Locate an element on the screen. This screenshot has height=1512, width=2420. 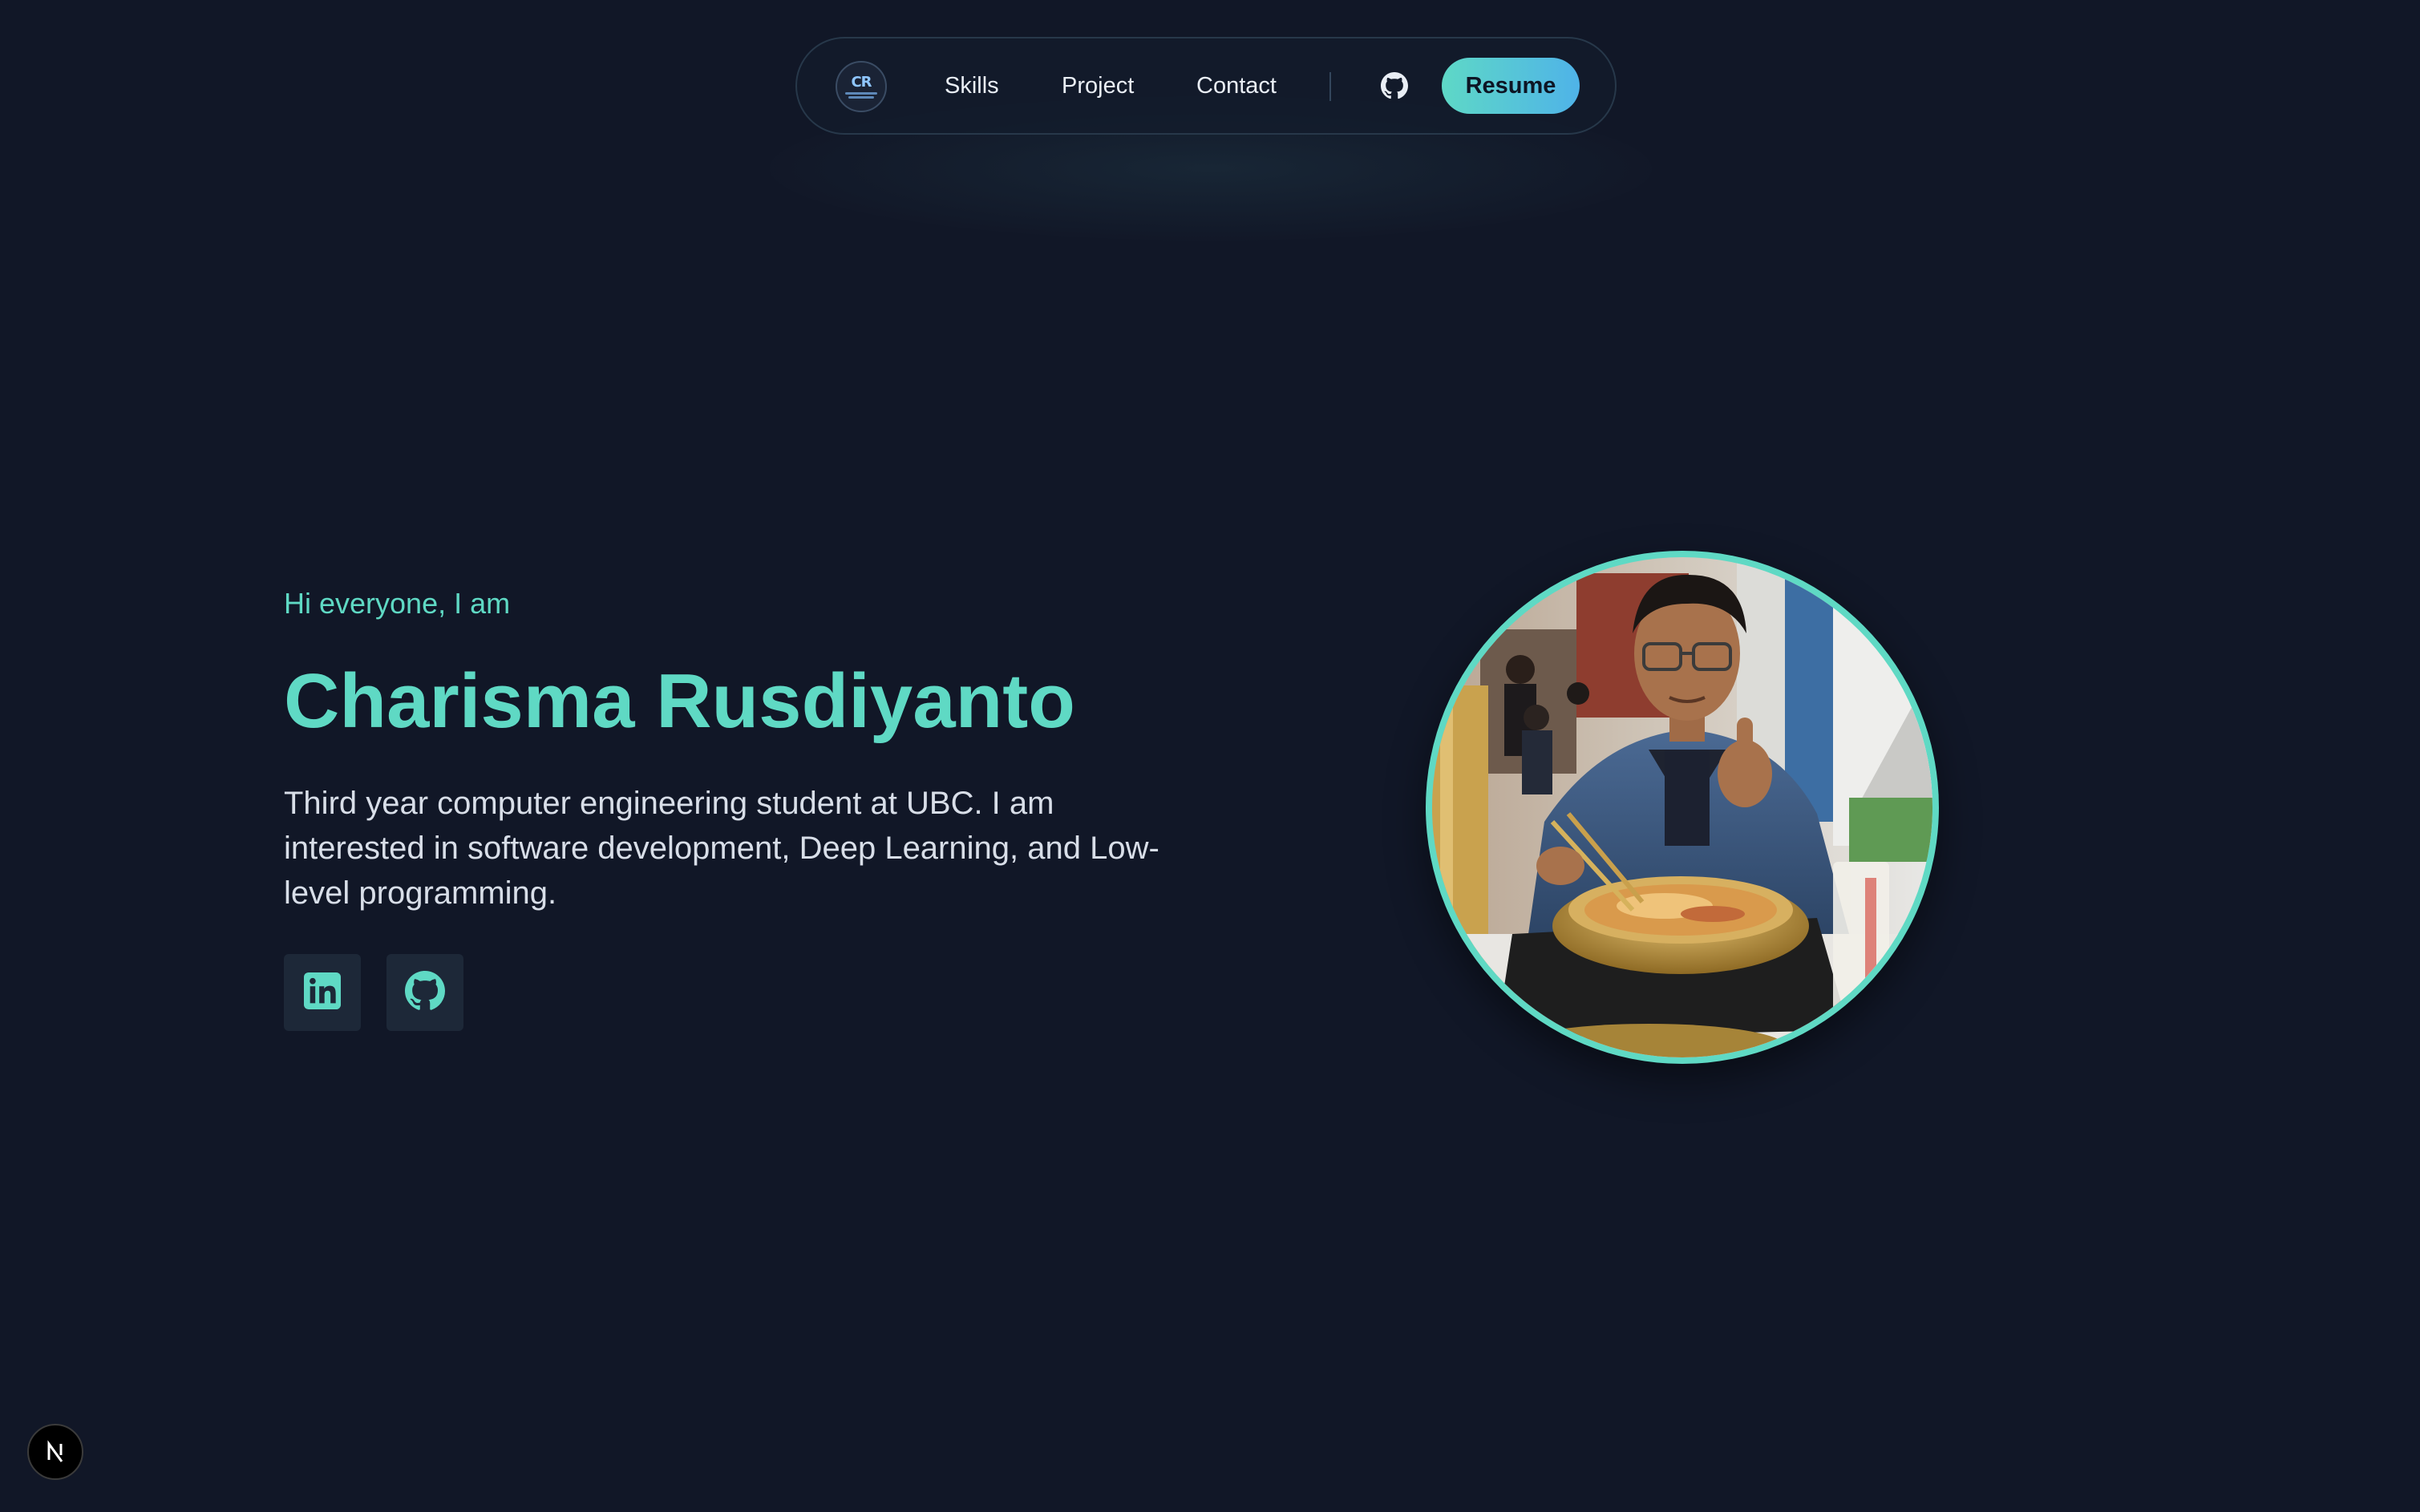
nav-link-project: Project is located at coordinates (1098, 85).